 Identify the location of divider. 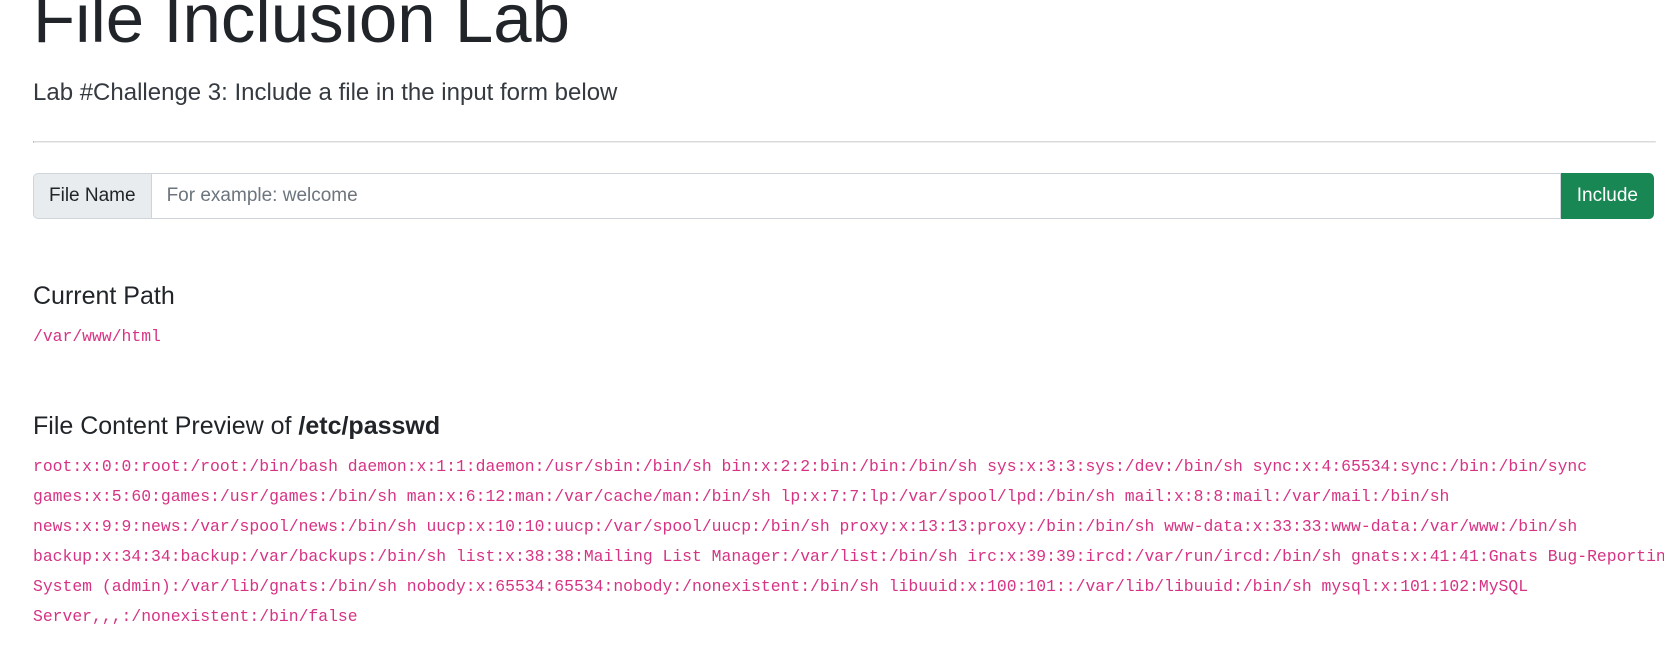
(844, 142).